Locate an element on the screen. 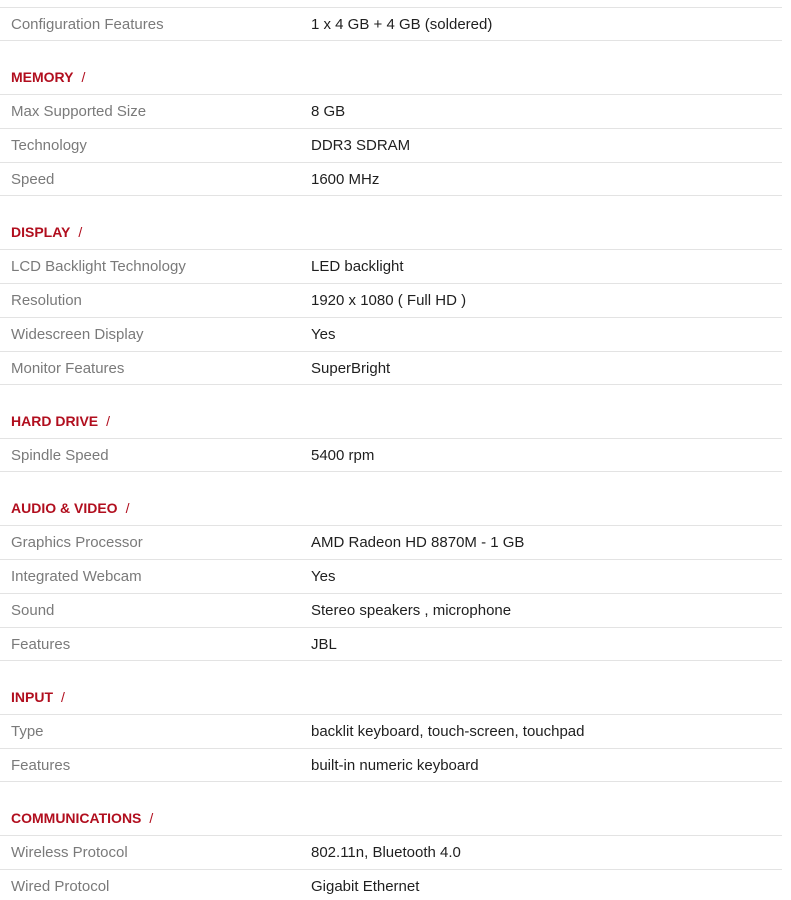 The image size is (791, 900). spec-label: Sound is located at coordinates (33, 610).